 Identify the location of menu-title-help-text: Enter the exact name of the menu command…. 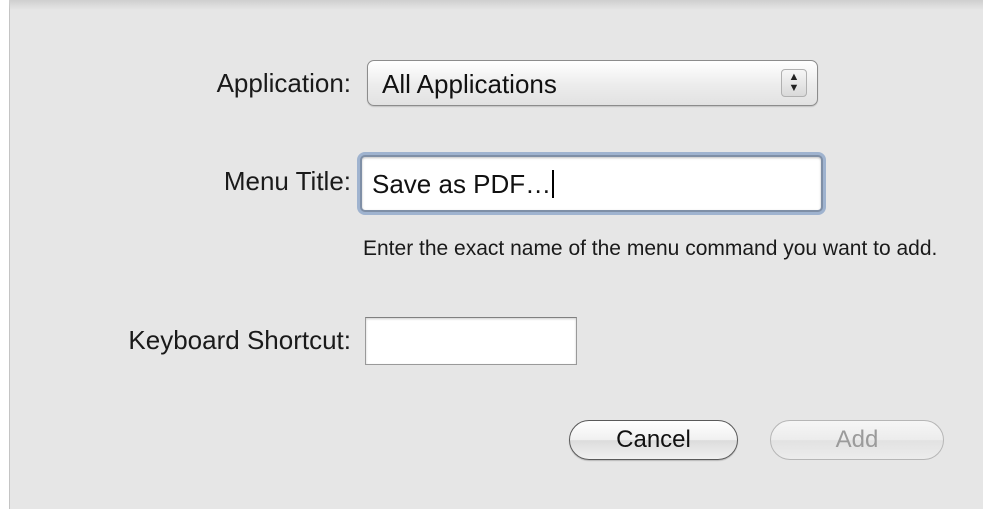
(650, 248).